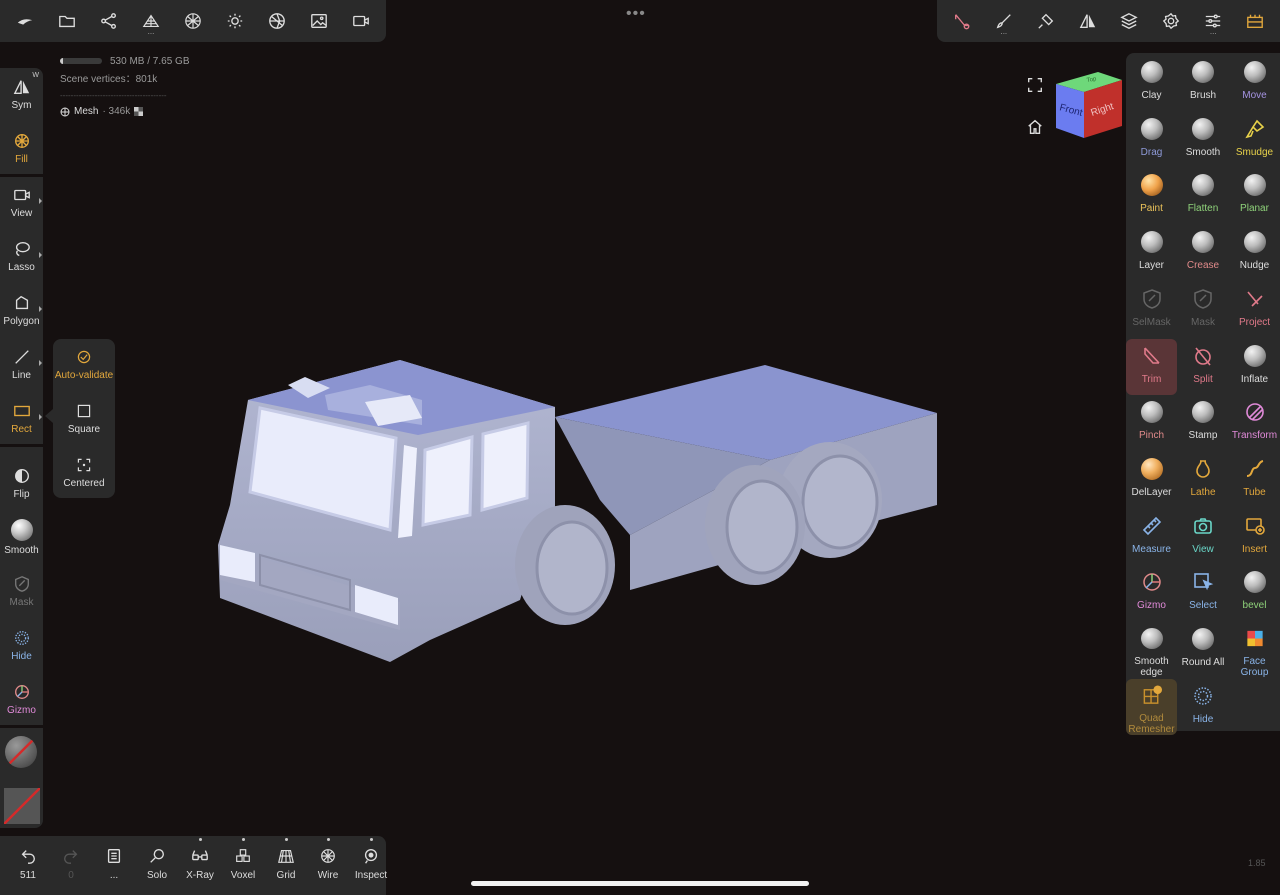 The width and height of the screenshot is (1280, 895). What do you see at coordinates (1151, 593) in the screenshot?
I see `tool-gizmo: Gizmo` at bounding box center [1151, 593].